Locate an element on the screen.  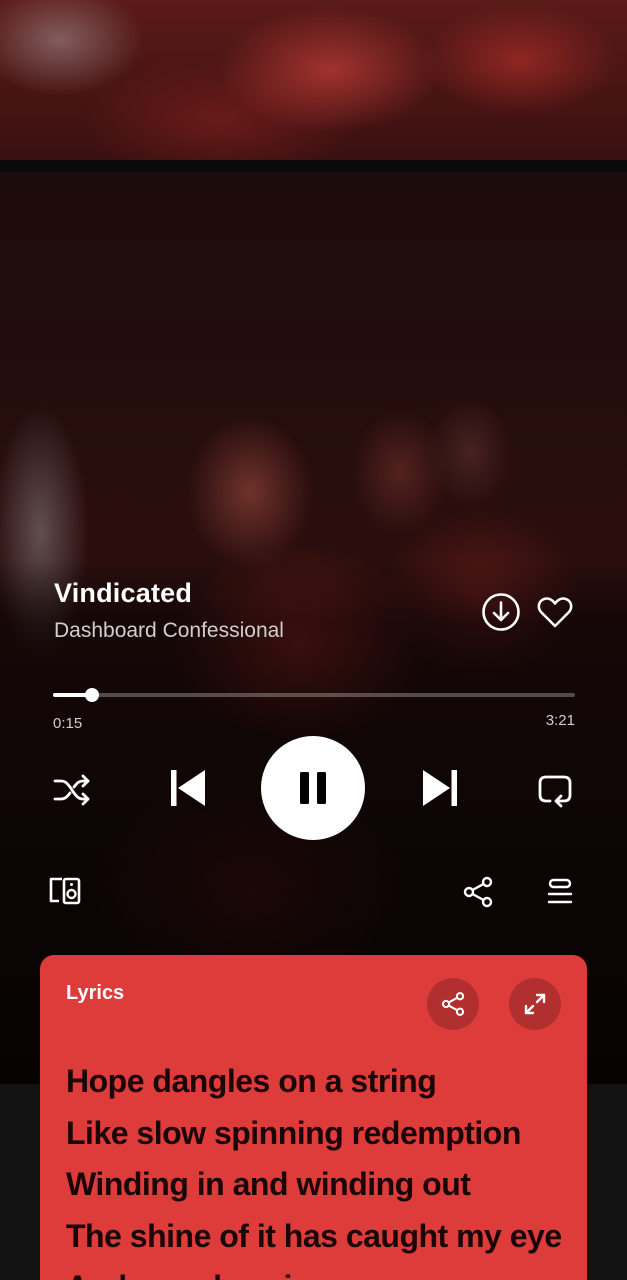
previous-button is located at coordinates (188, 788).